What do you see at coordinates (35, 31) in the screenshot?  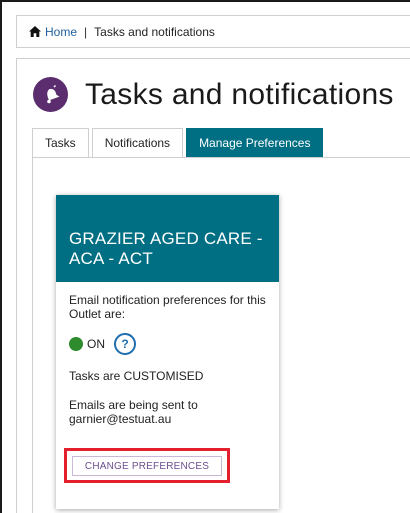 I see `home-icon` at bounding box center [35, 31].